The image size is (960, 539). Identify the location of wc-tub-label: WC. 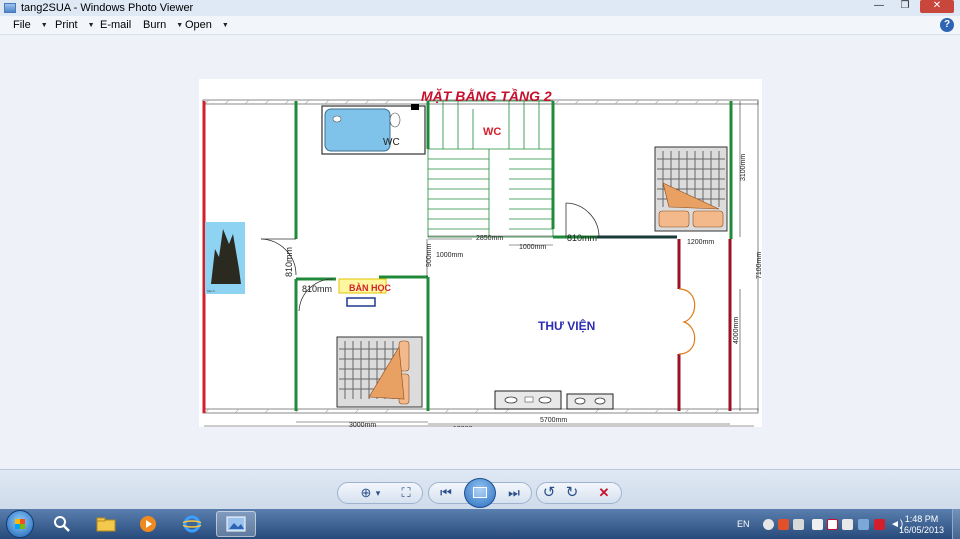
(391, 142).